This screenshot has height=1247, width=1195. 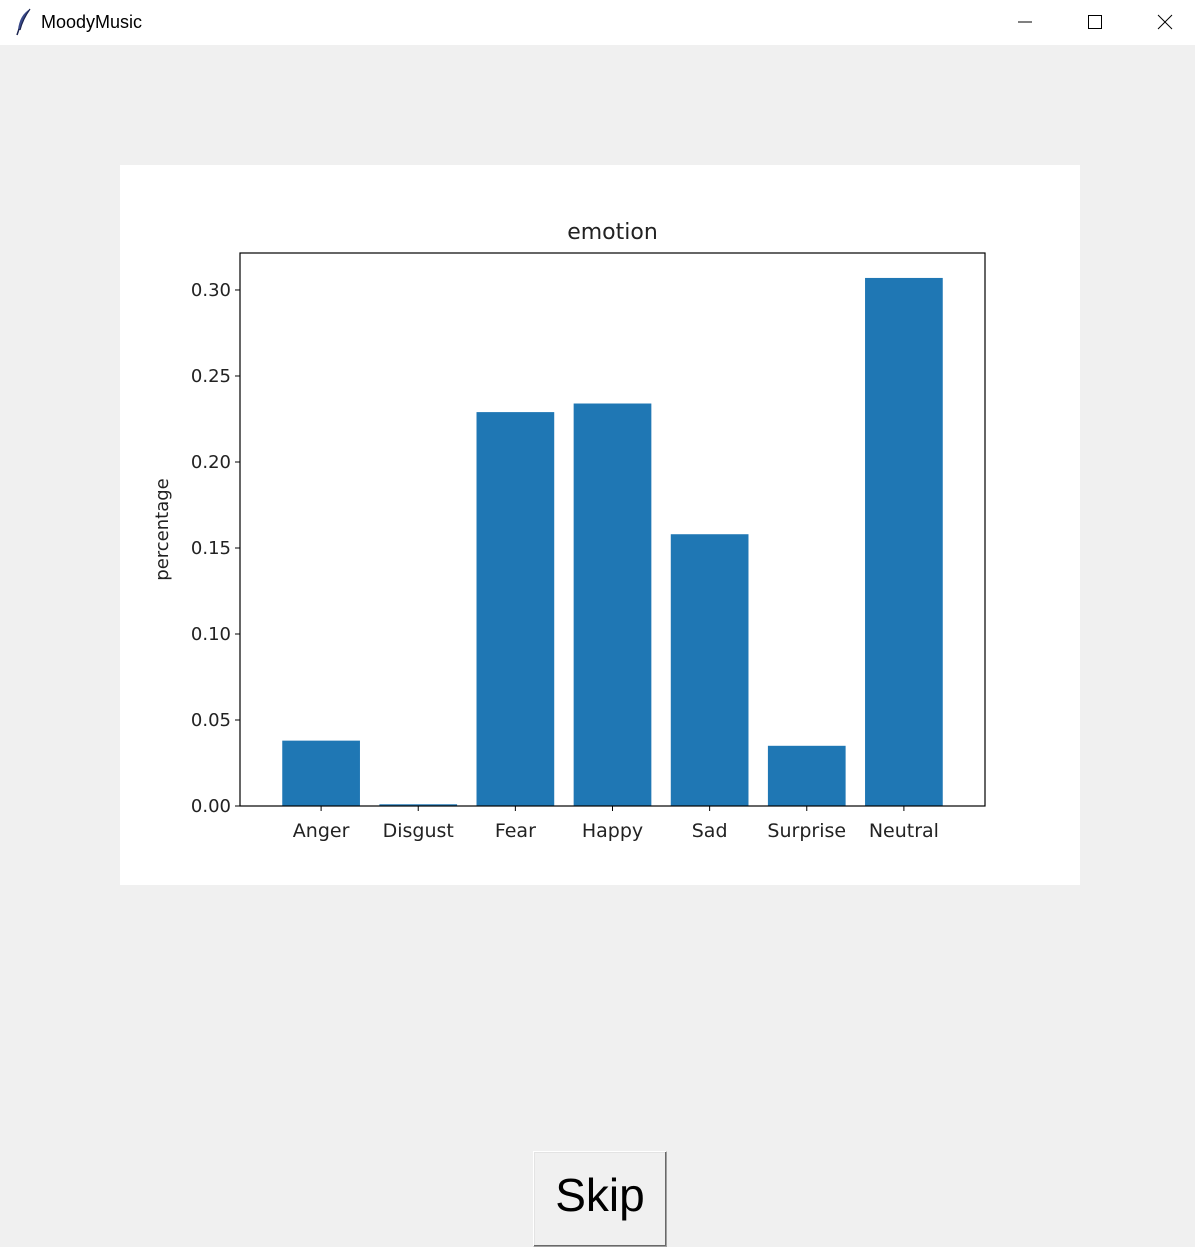 I want to click on y-tick-label: 0.20, so click(x=211, y=462).